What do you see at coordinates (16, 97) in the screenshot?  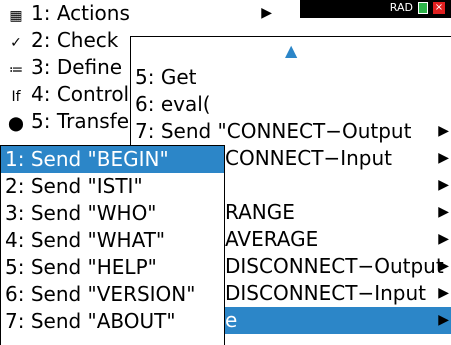 I see `control-icon: If` at bounding box center [16, 97].